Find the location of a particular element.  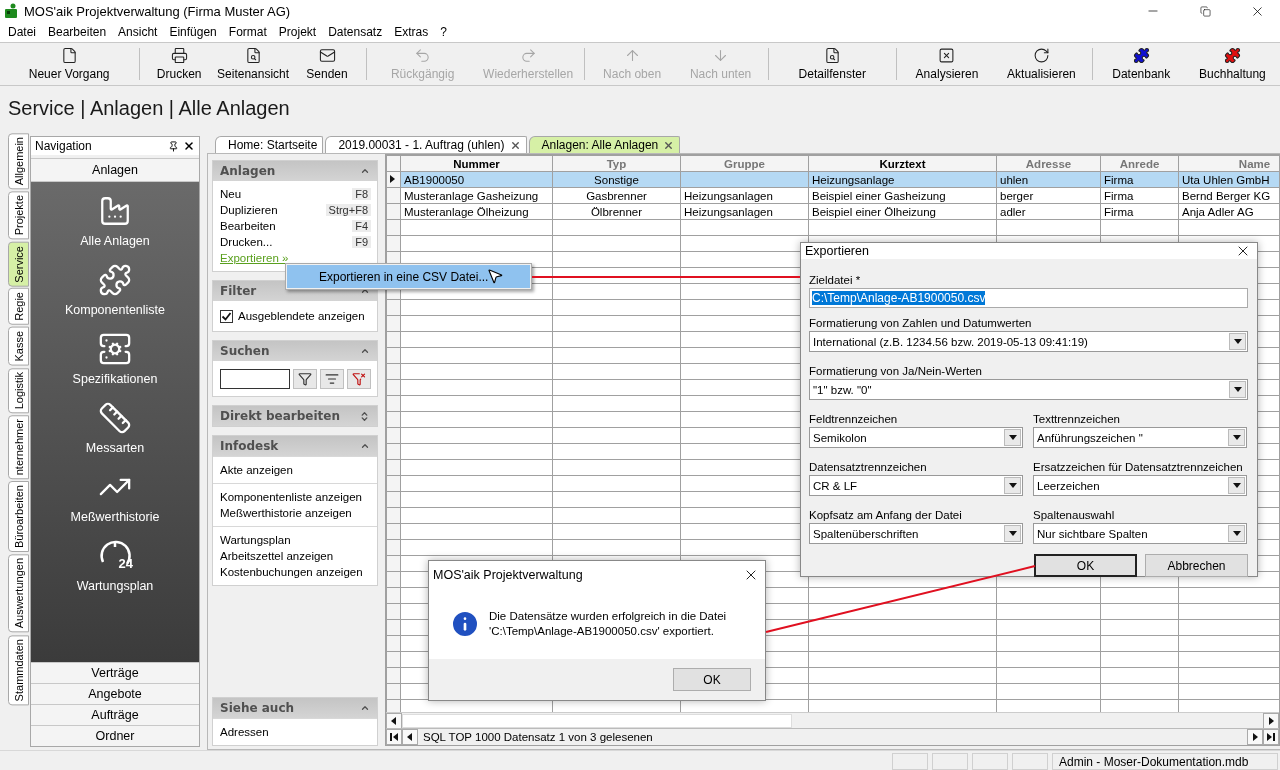

toolbar-button: Analysieren is located at coordinates (947, 64).